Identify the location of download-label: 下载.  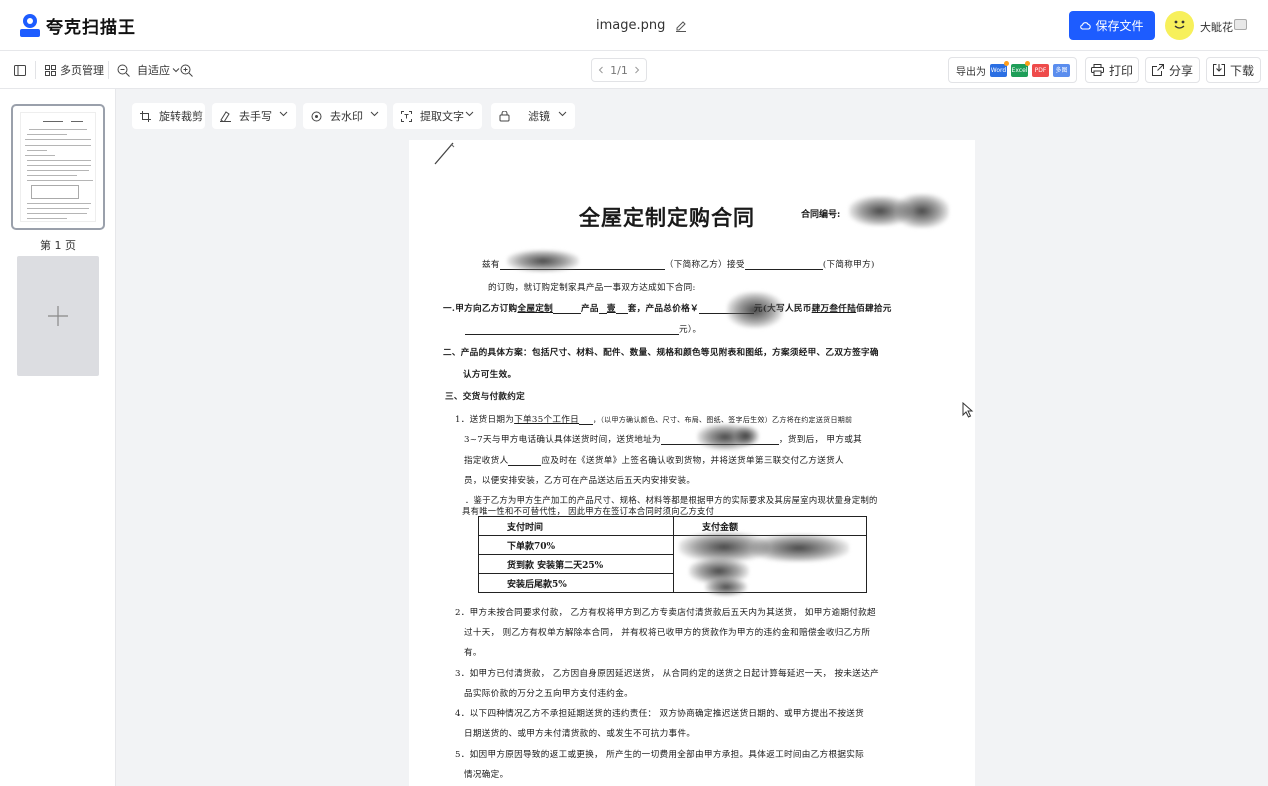
(1241, 70).